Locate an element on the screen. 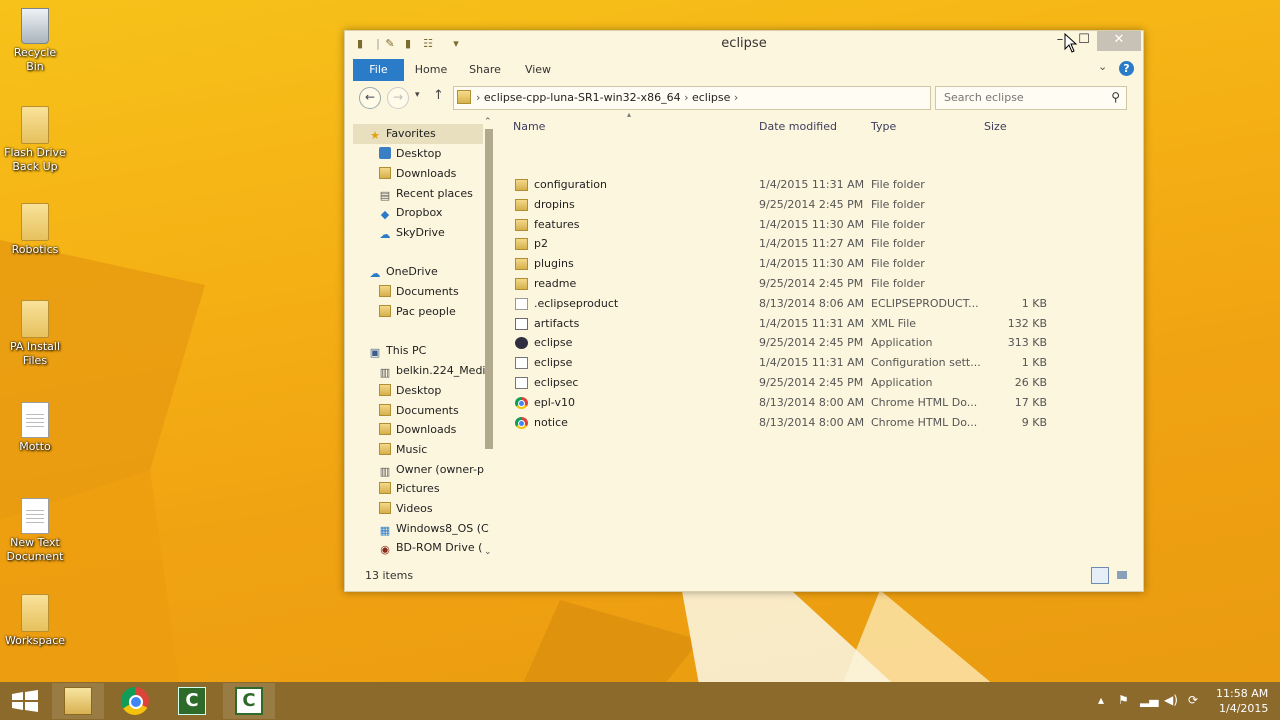 The height and width of the screenshot is (720, 1280). nav-item-belkin: ▥ belkin.224_Medi is located at coordinates (432, 371).